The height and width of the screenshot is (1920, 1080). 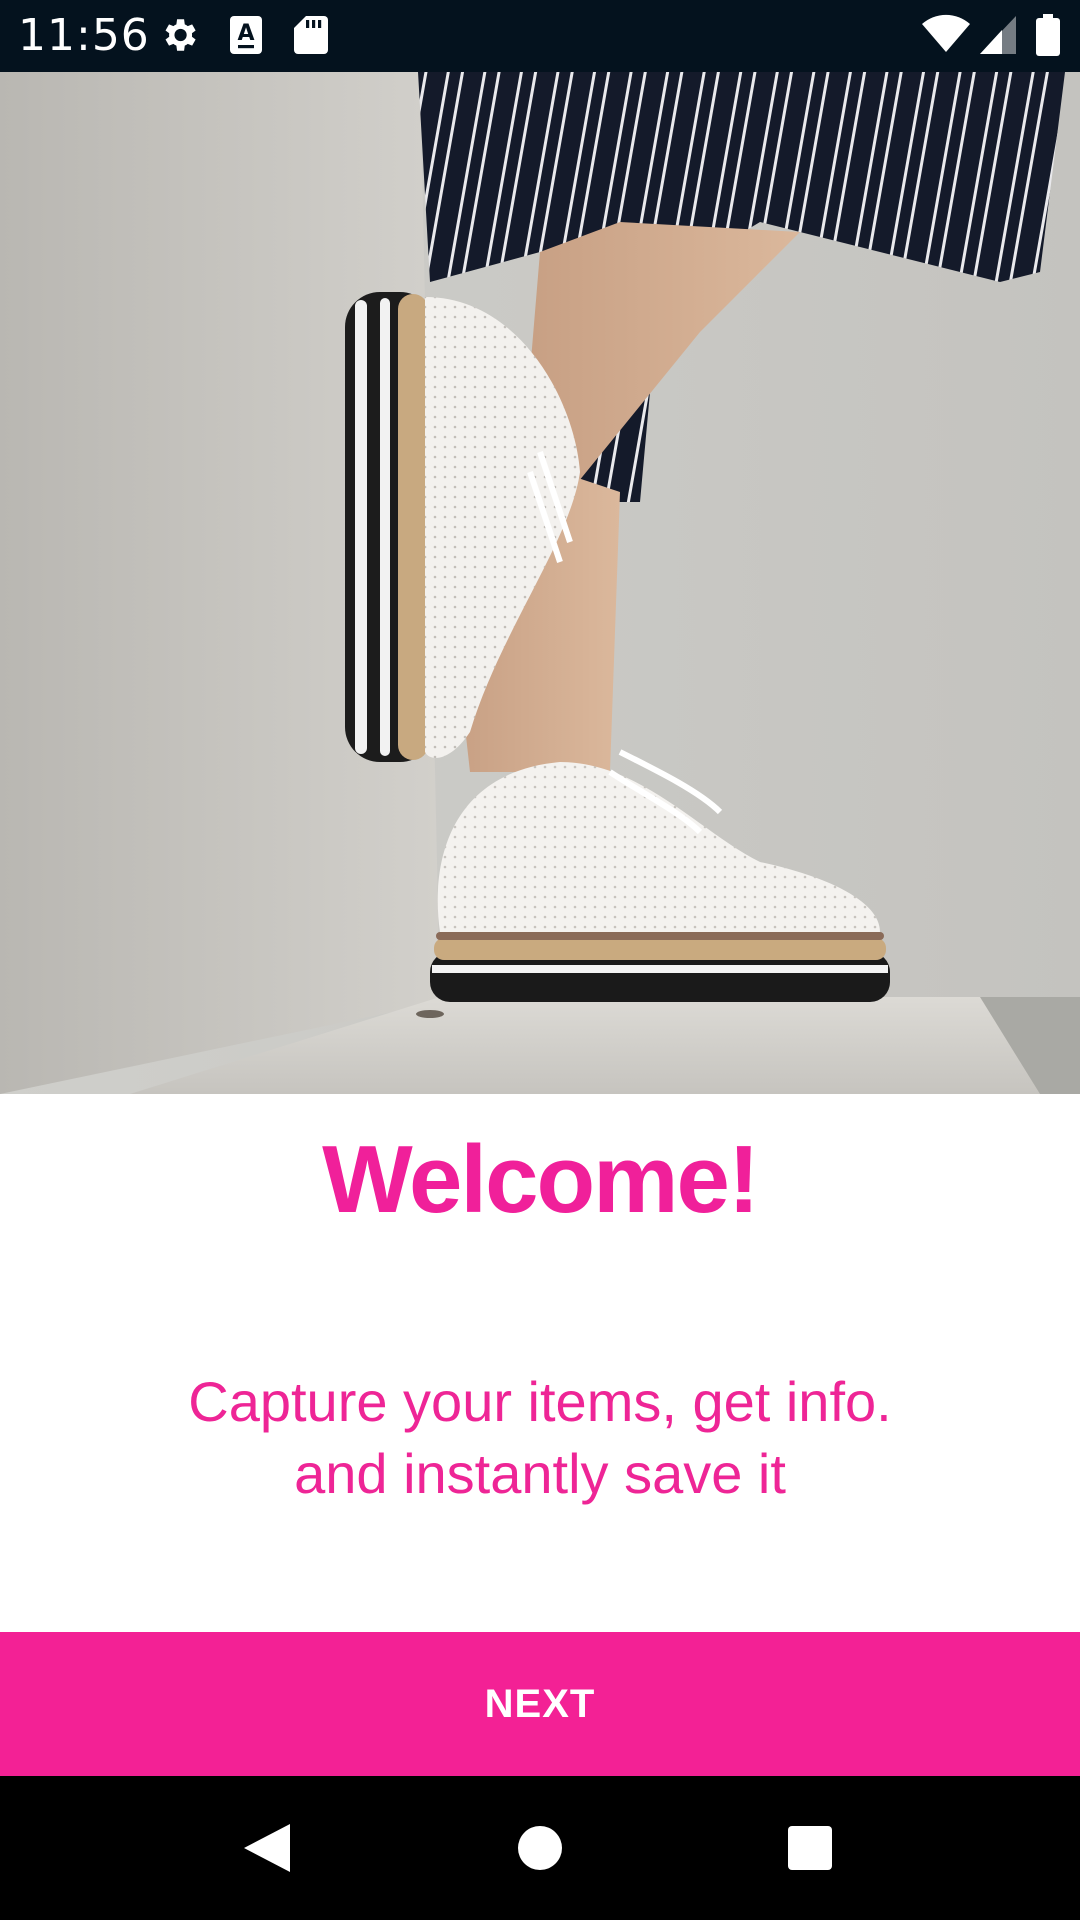 I want to click on subtitle-line-2: and instantly save it, so click(x=540, y=1473).